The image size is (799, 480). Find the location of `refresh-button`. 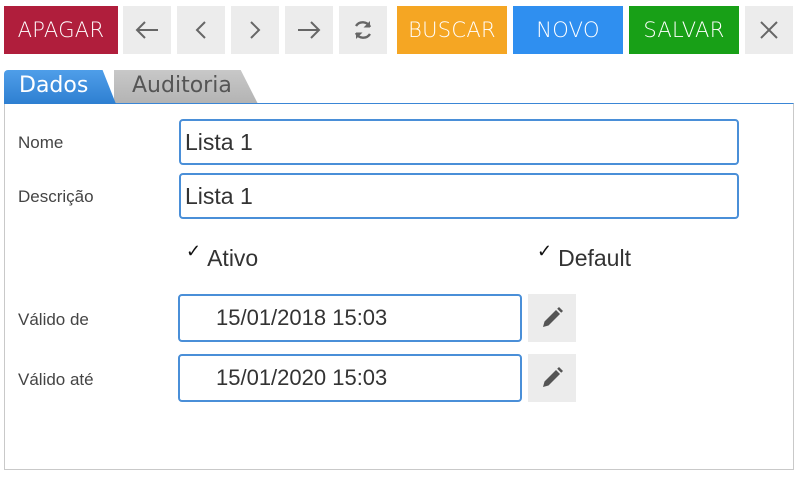

refresh-button is located at coordinates (363, 30).